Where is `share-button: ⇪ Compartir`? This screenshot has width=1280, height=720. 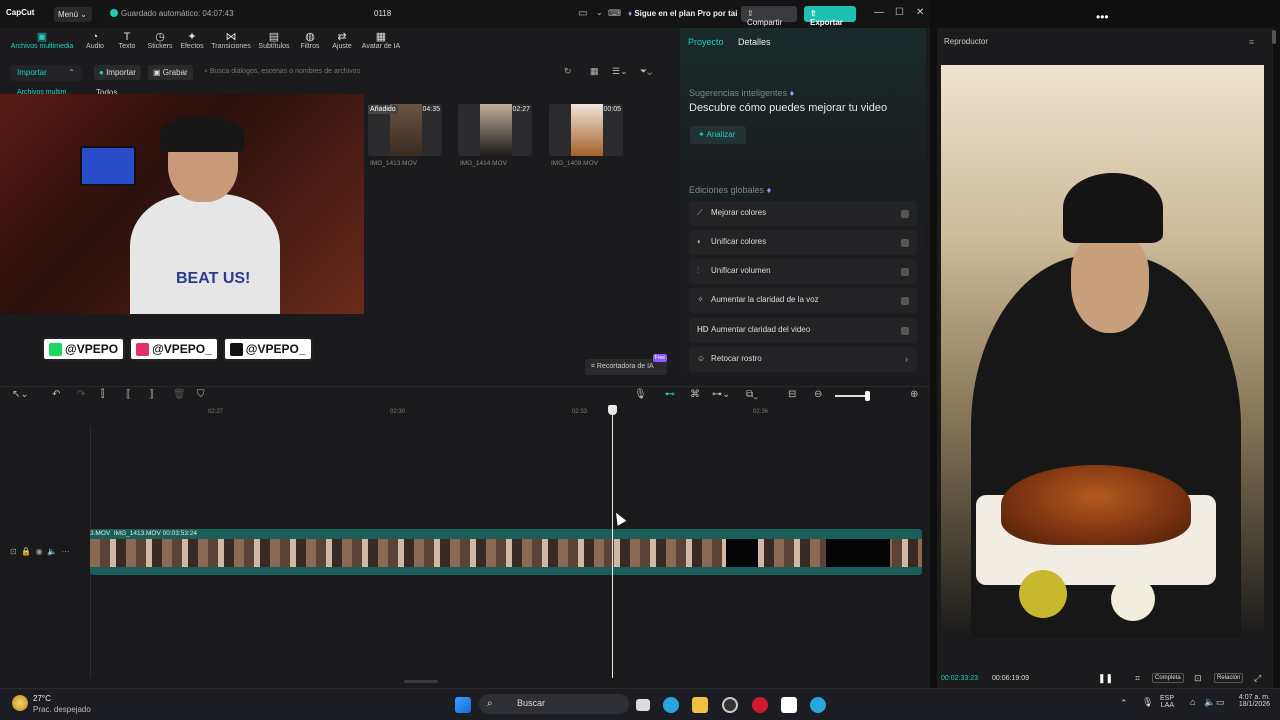
share-button: ⇪ Compartir is located at coordinates (769, 16).